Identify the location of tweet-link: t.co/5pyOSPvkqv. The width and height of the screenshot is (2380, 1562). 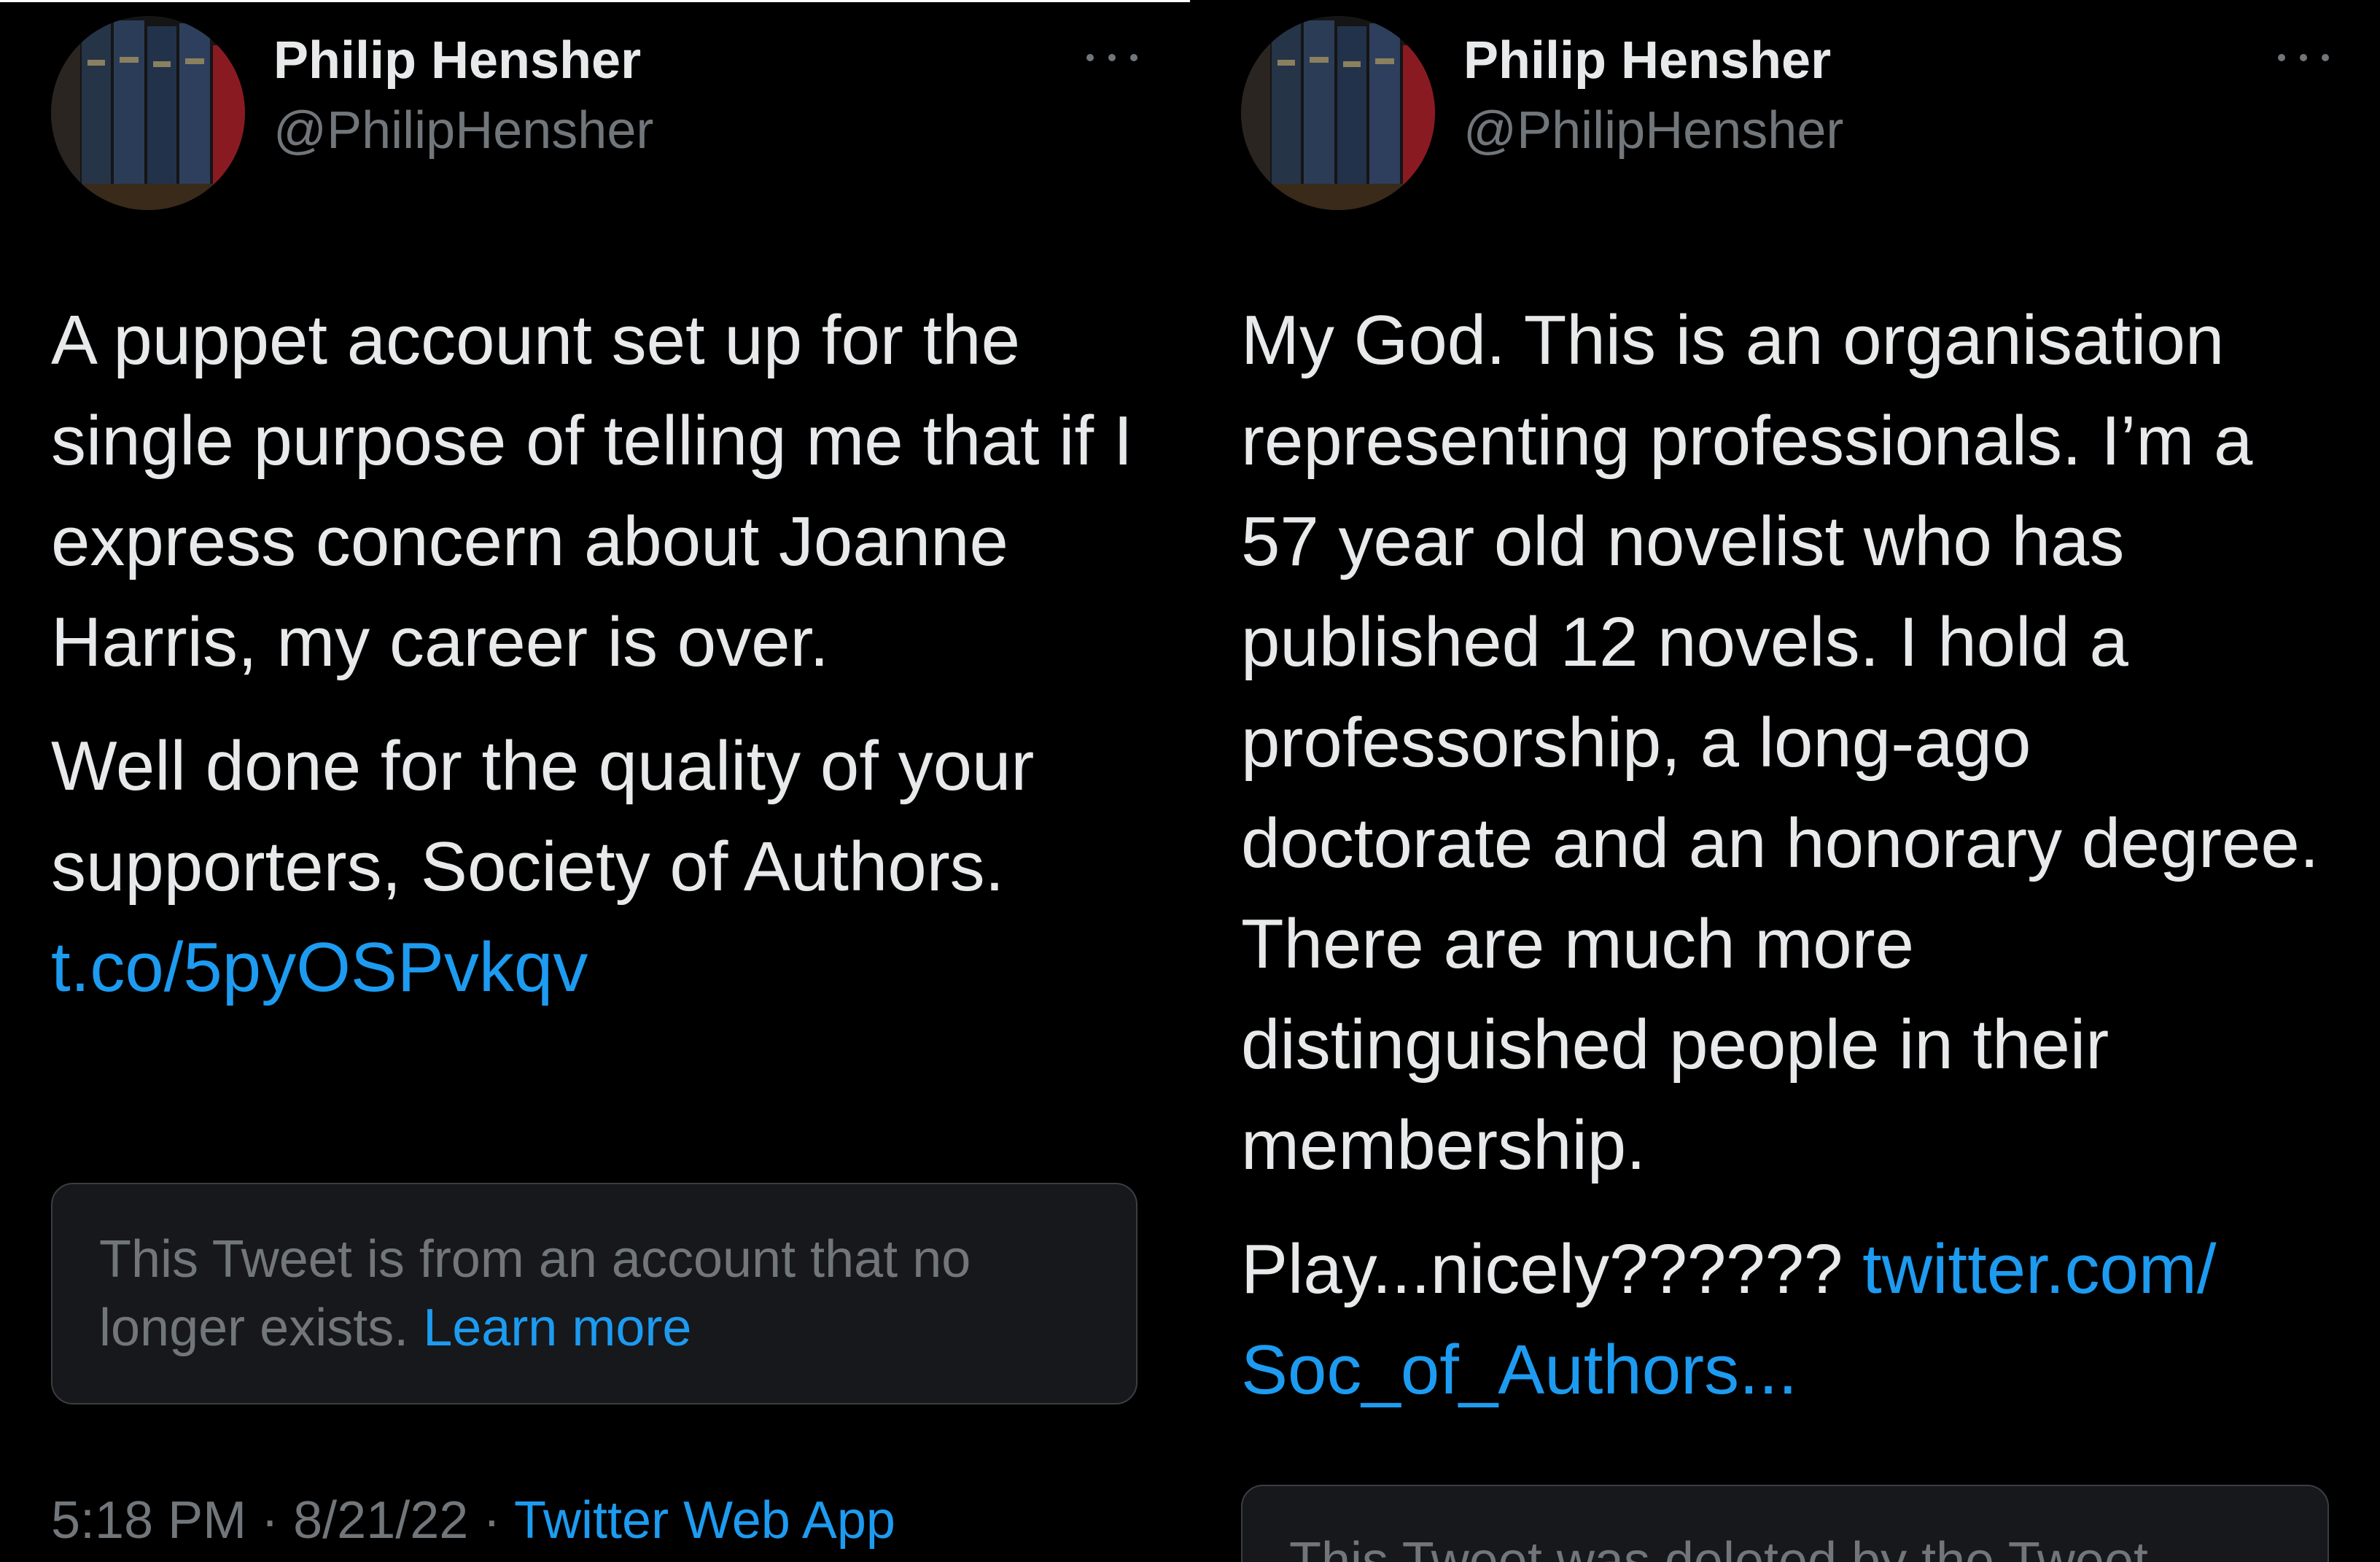
(319, 967).